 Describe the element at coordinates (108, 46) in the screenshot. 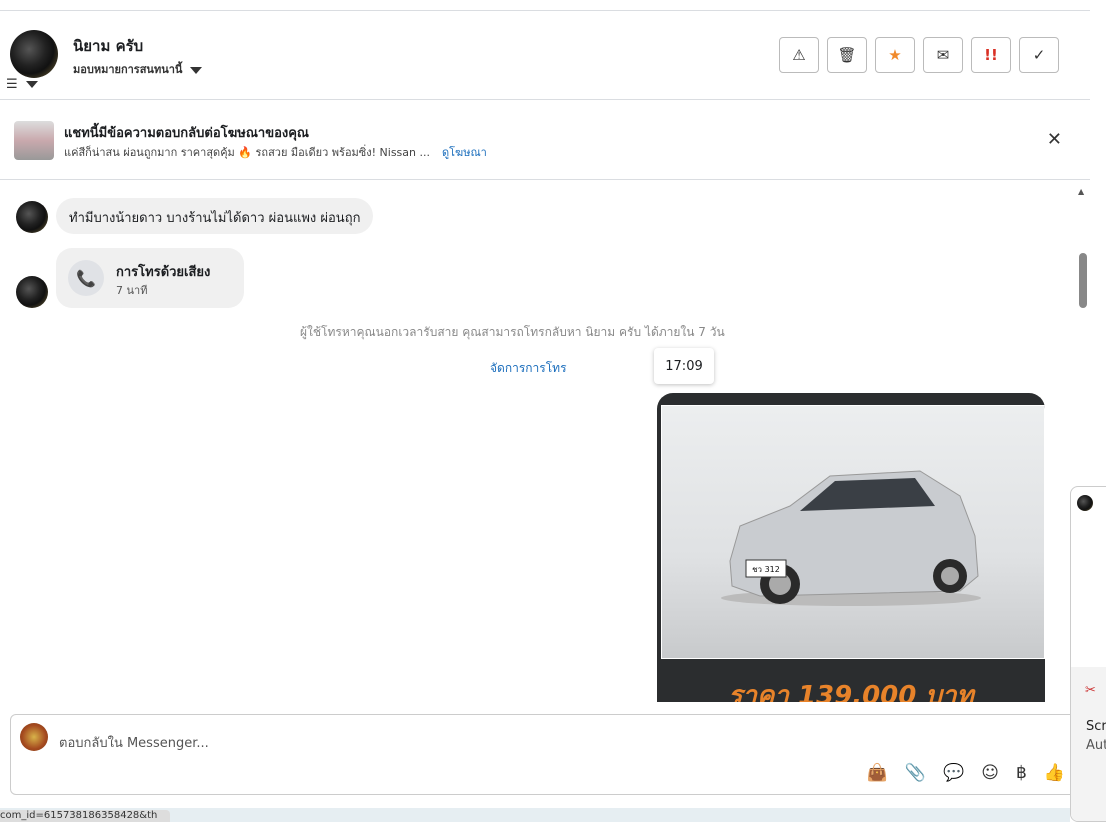

I see `contact-name: นิยาม ครับ` at that location.